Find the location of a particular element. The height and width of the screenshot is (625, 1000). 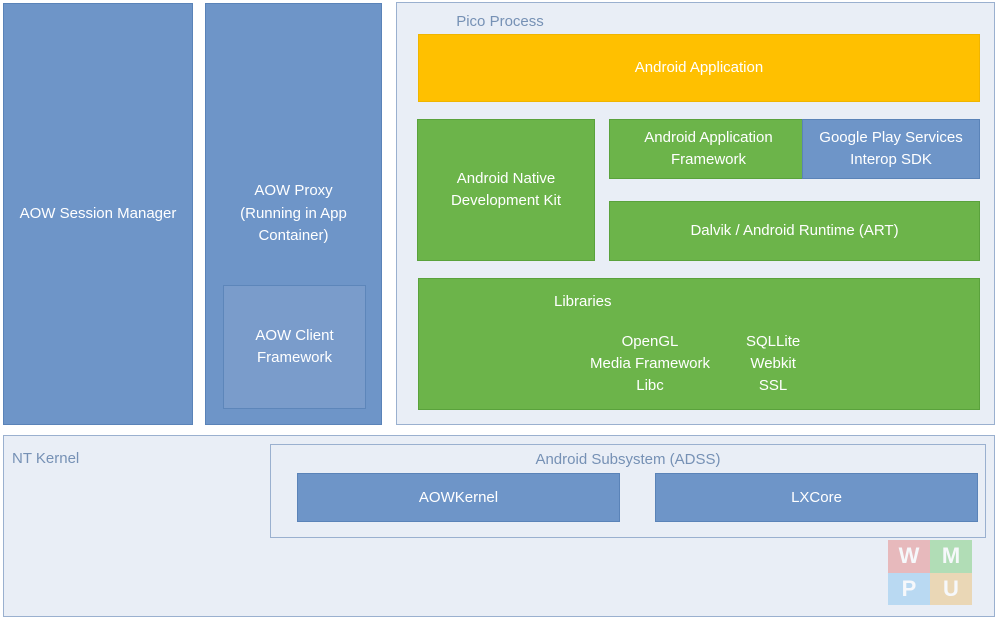

dalvik-art-label: Dalvik / Android Runtime (ART) is located at coordinates (794, 231).